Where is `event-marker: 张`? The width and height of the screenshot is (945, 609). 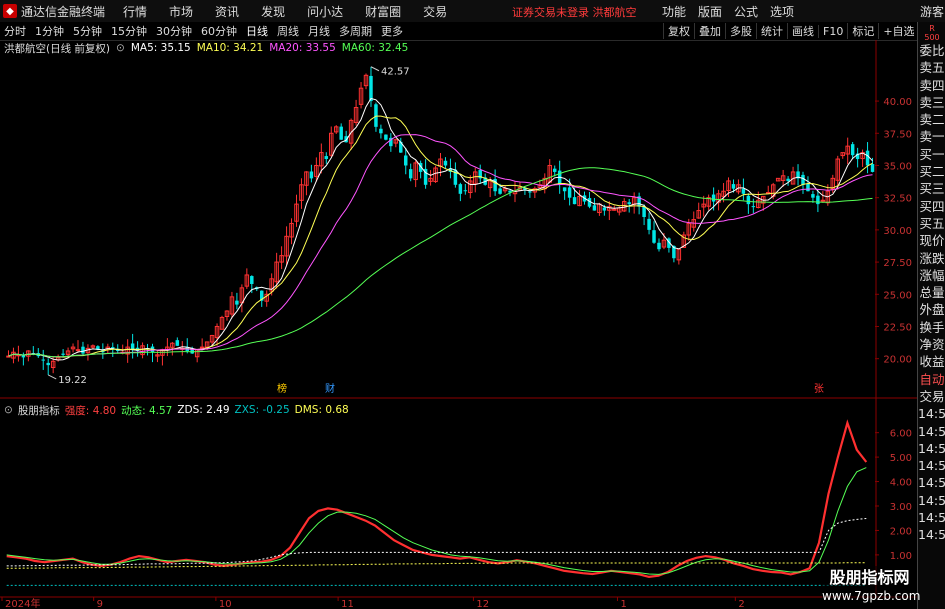
event-marker: 张 is located at coordinates (819, 389).